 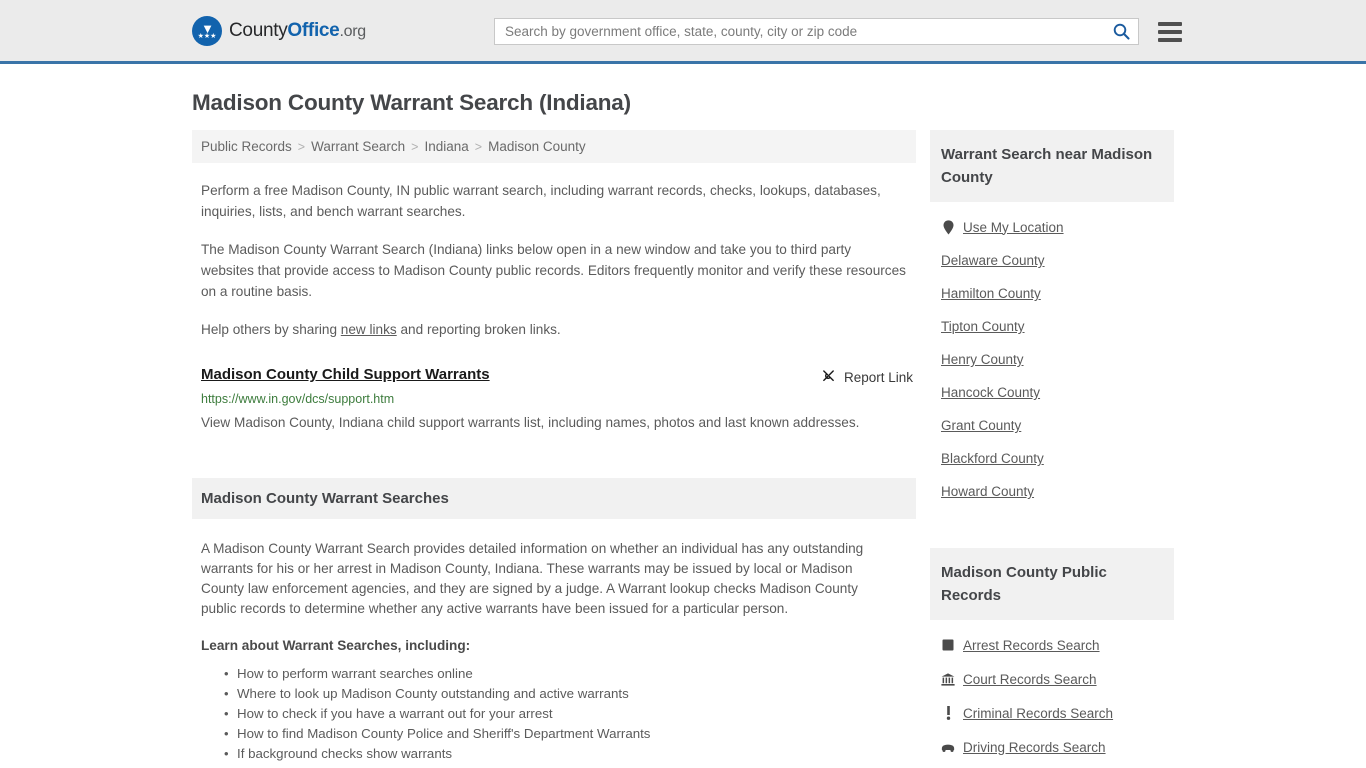 What do you see at coordinates (1052, 293) in the screenshot?
I see `sidebar-item-hamilton-county: Hamilton County` at bounding box center [1052, 293].